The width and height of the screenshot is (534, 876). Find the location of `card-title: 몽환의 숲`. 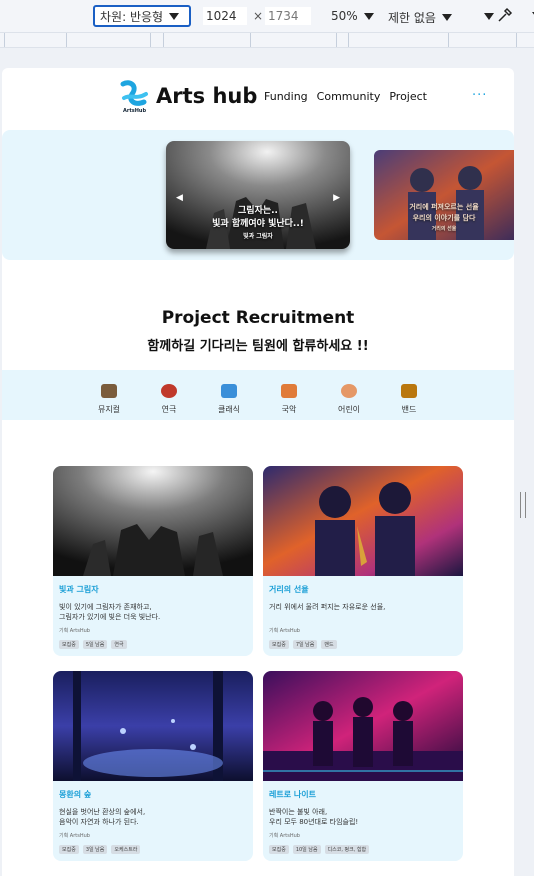

card-title: 몽환의 숲 is located at coordinates (75, 794).